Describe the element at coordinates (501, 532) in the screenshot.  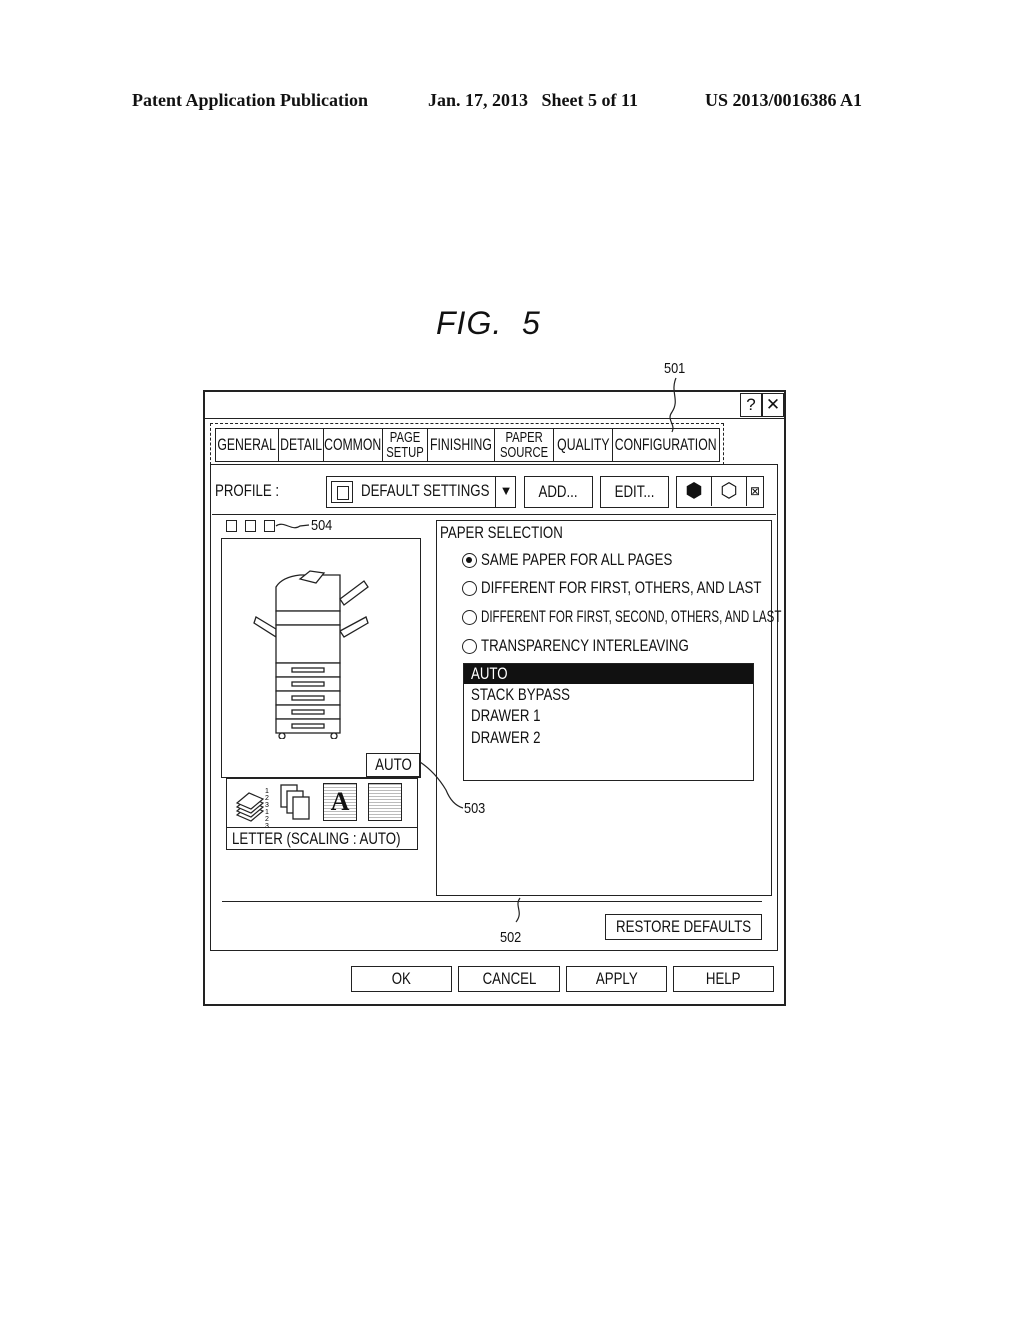
I see `paper-selection-title: PAPER SELECTION` at that location.